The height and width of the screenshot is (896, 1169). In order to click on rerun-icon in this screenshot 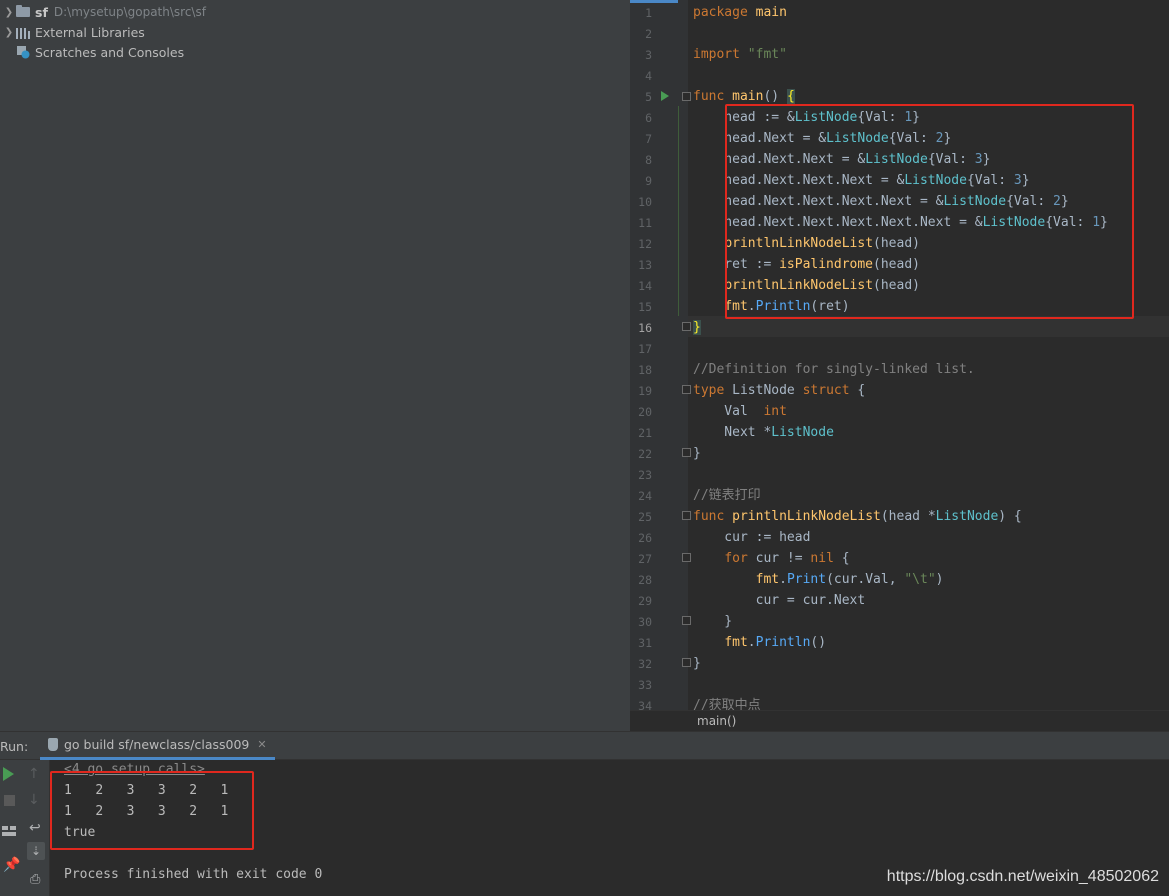, I will do `click(8, 774)`.